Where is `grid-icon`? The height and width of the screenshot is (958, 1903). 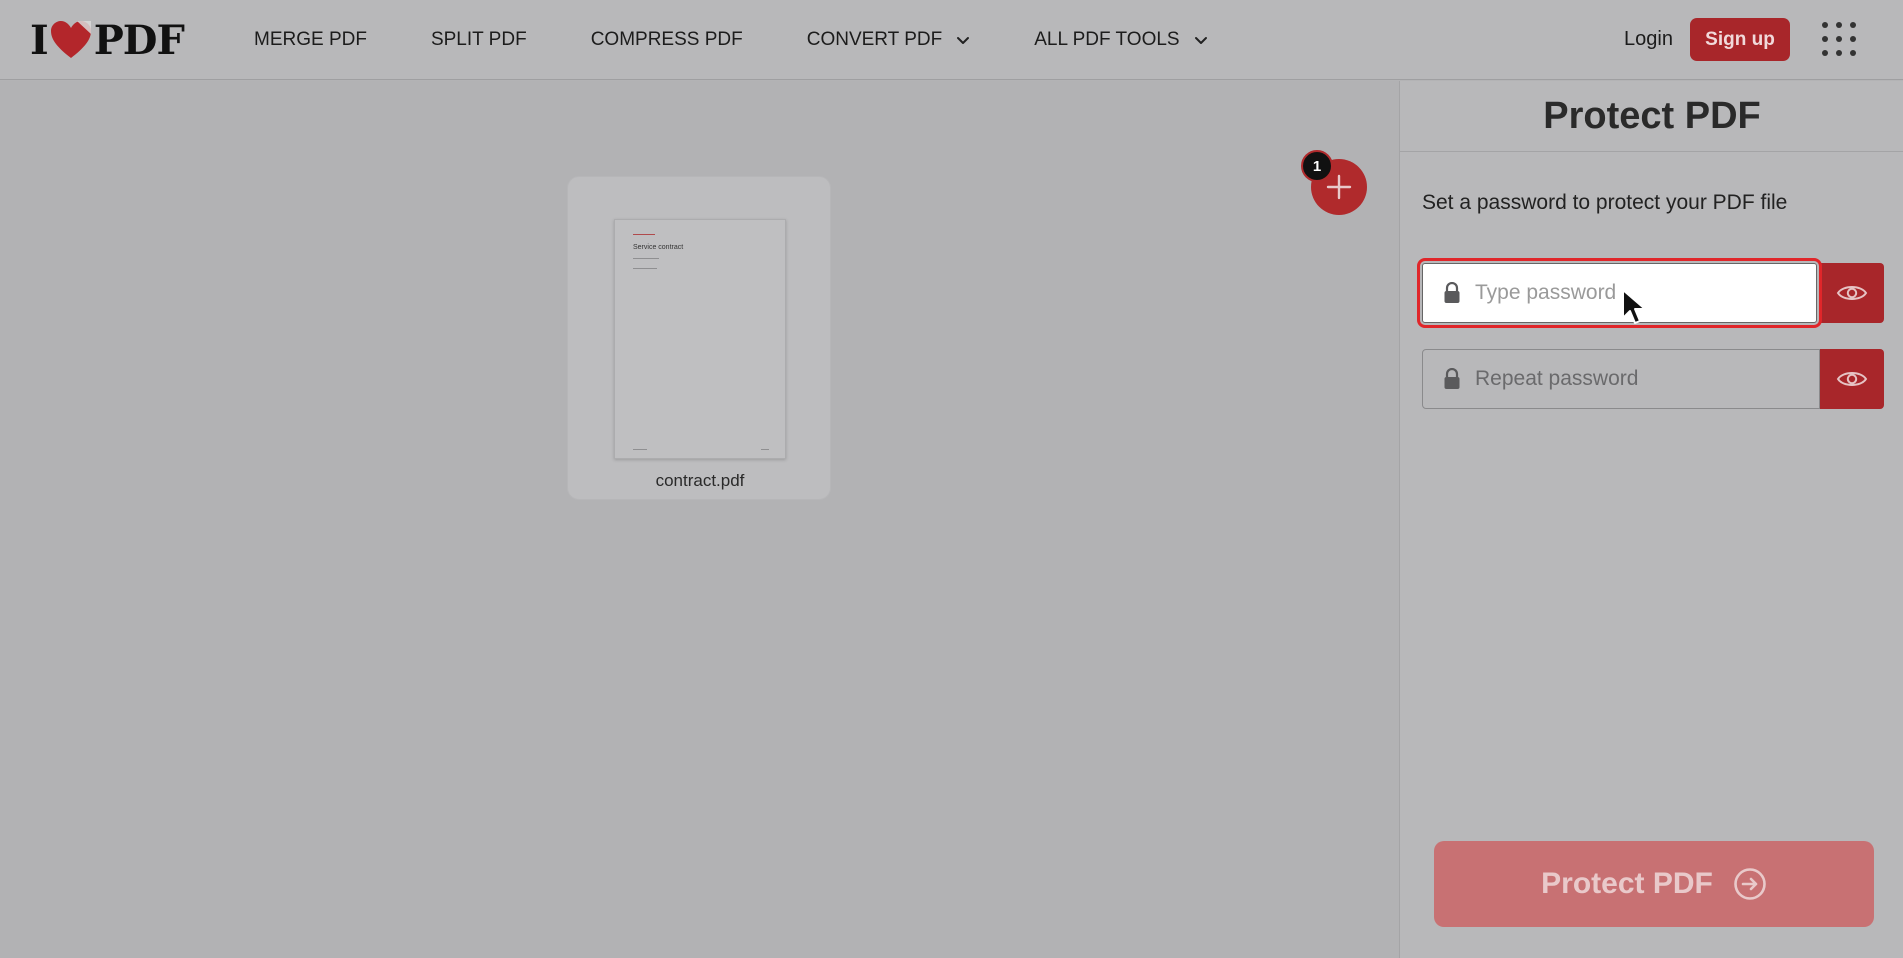 grid-icon is located at coordinates (1840, 40).